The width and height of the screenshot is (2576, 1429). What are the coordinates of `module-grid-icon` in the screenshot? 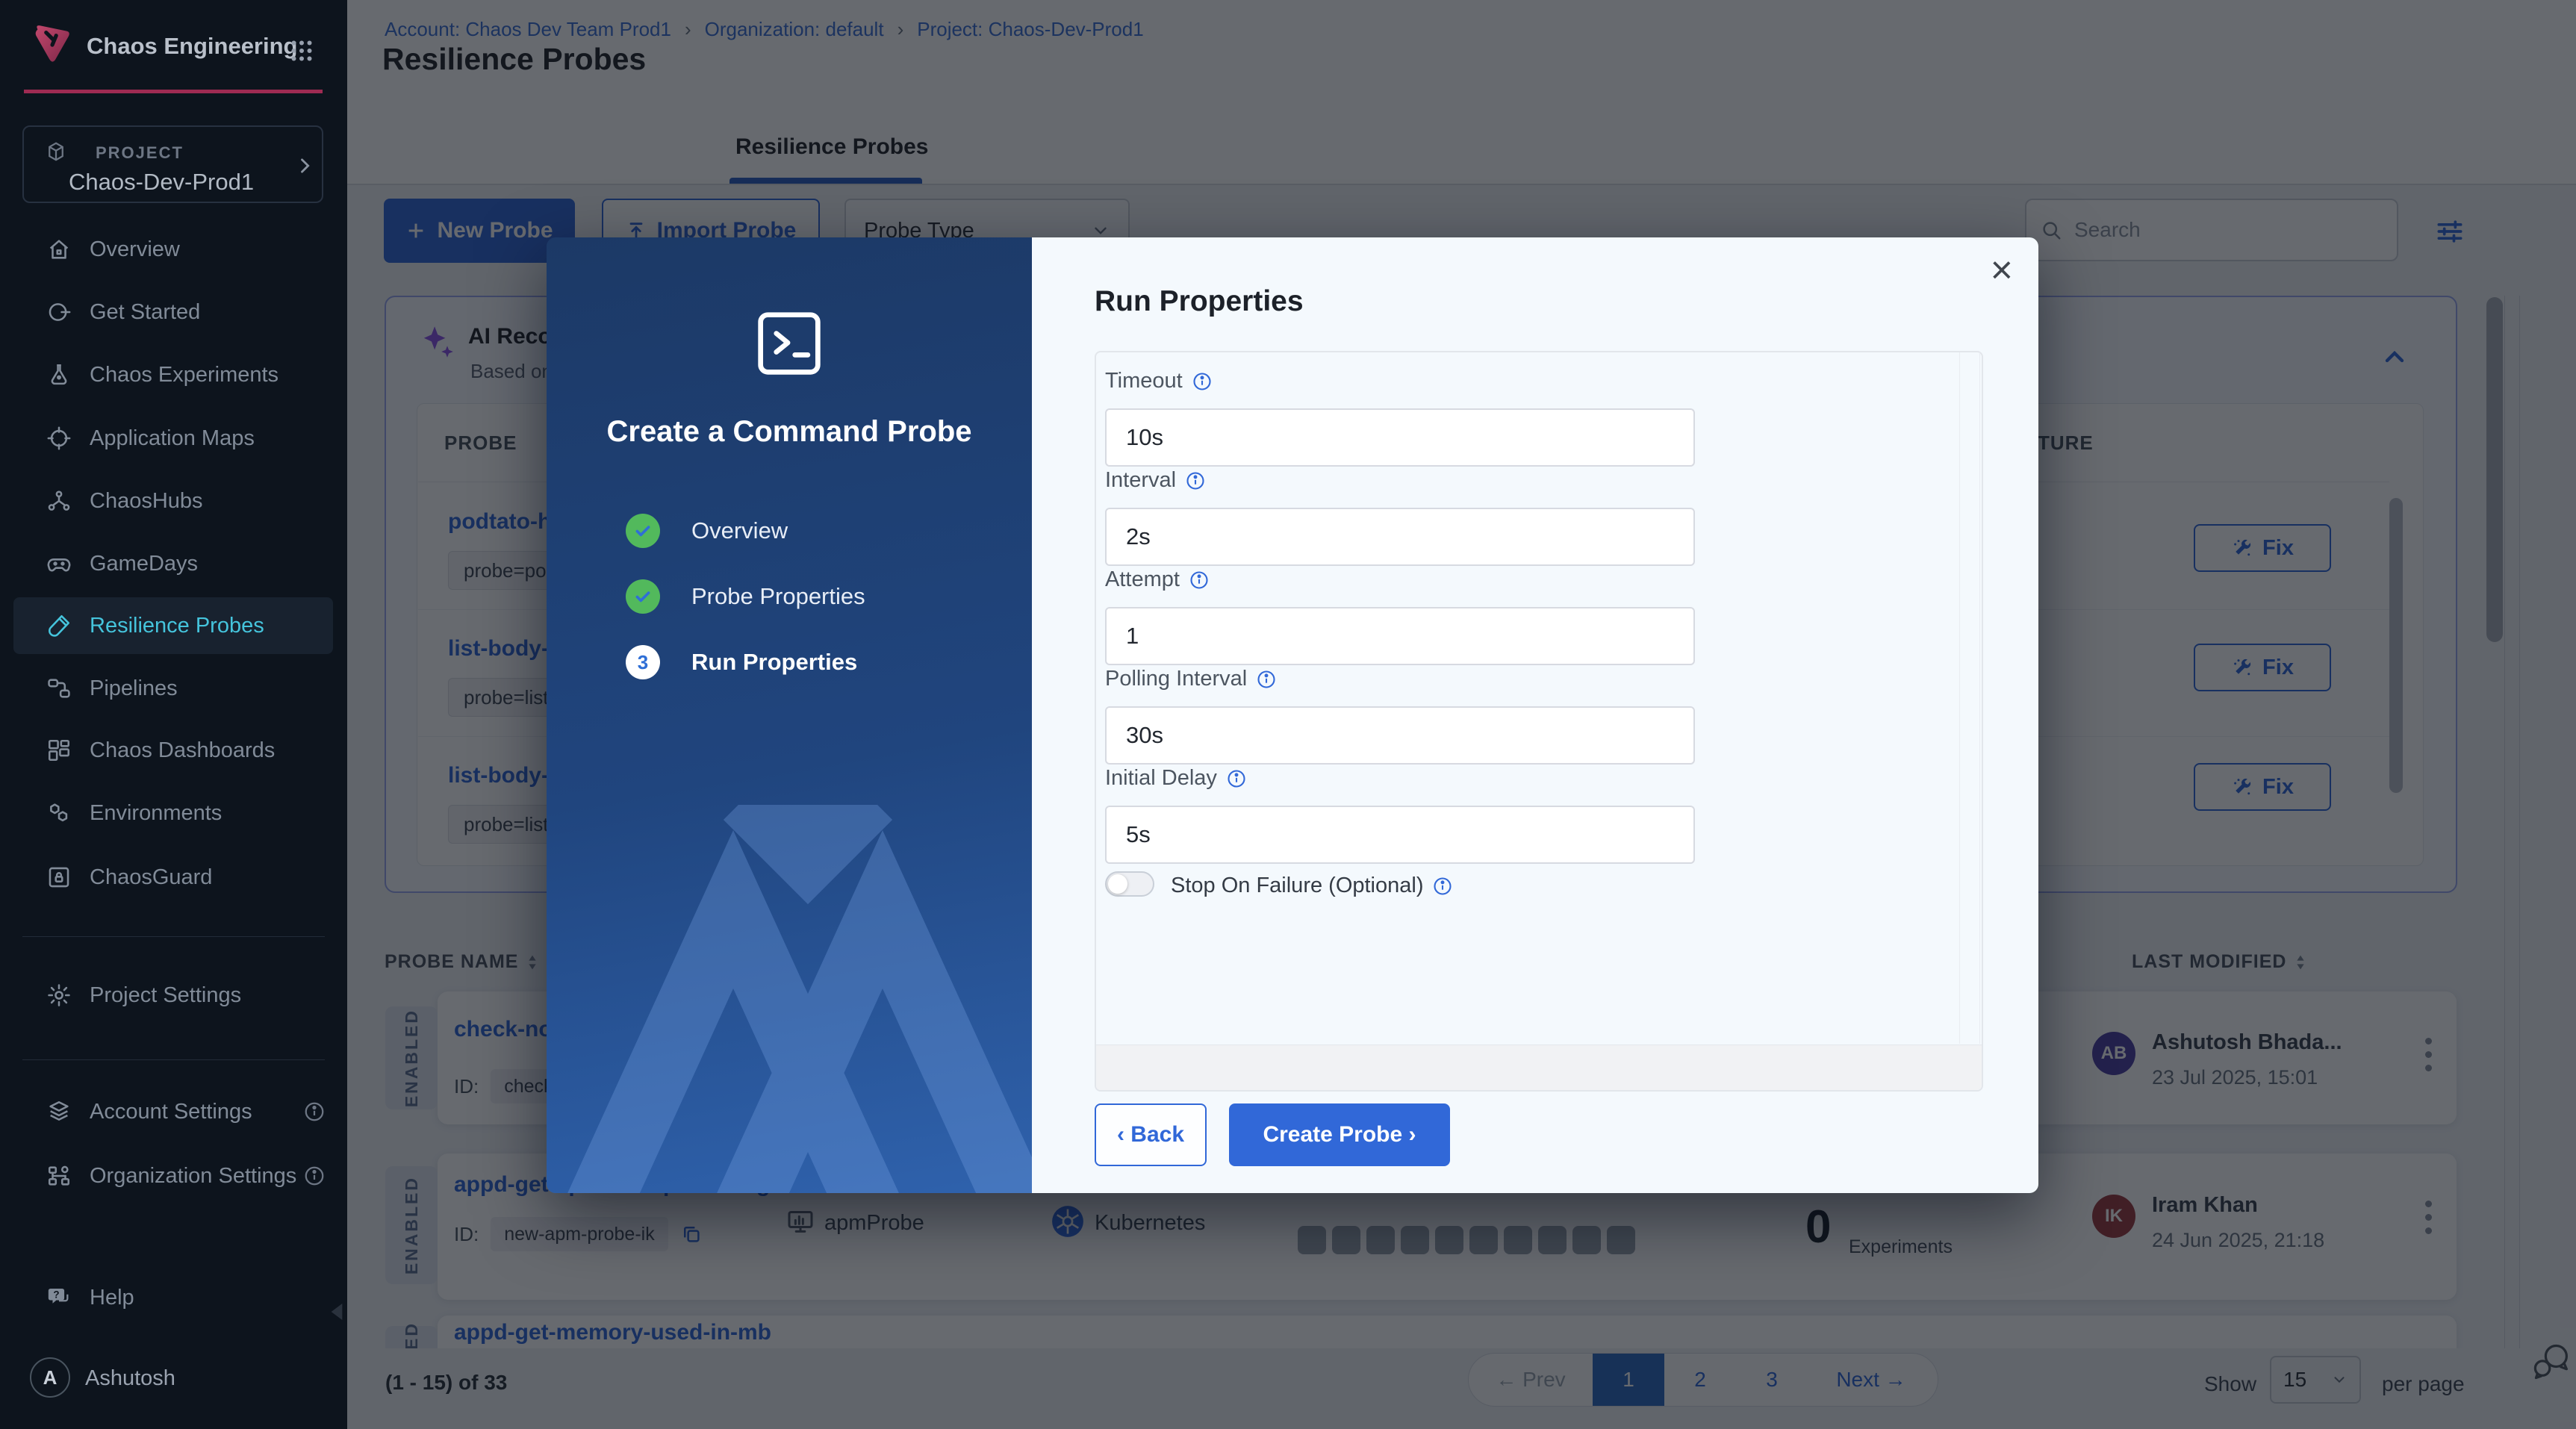 It's located at (301, 50).